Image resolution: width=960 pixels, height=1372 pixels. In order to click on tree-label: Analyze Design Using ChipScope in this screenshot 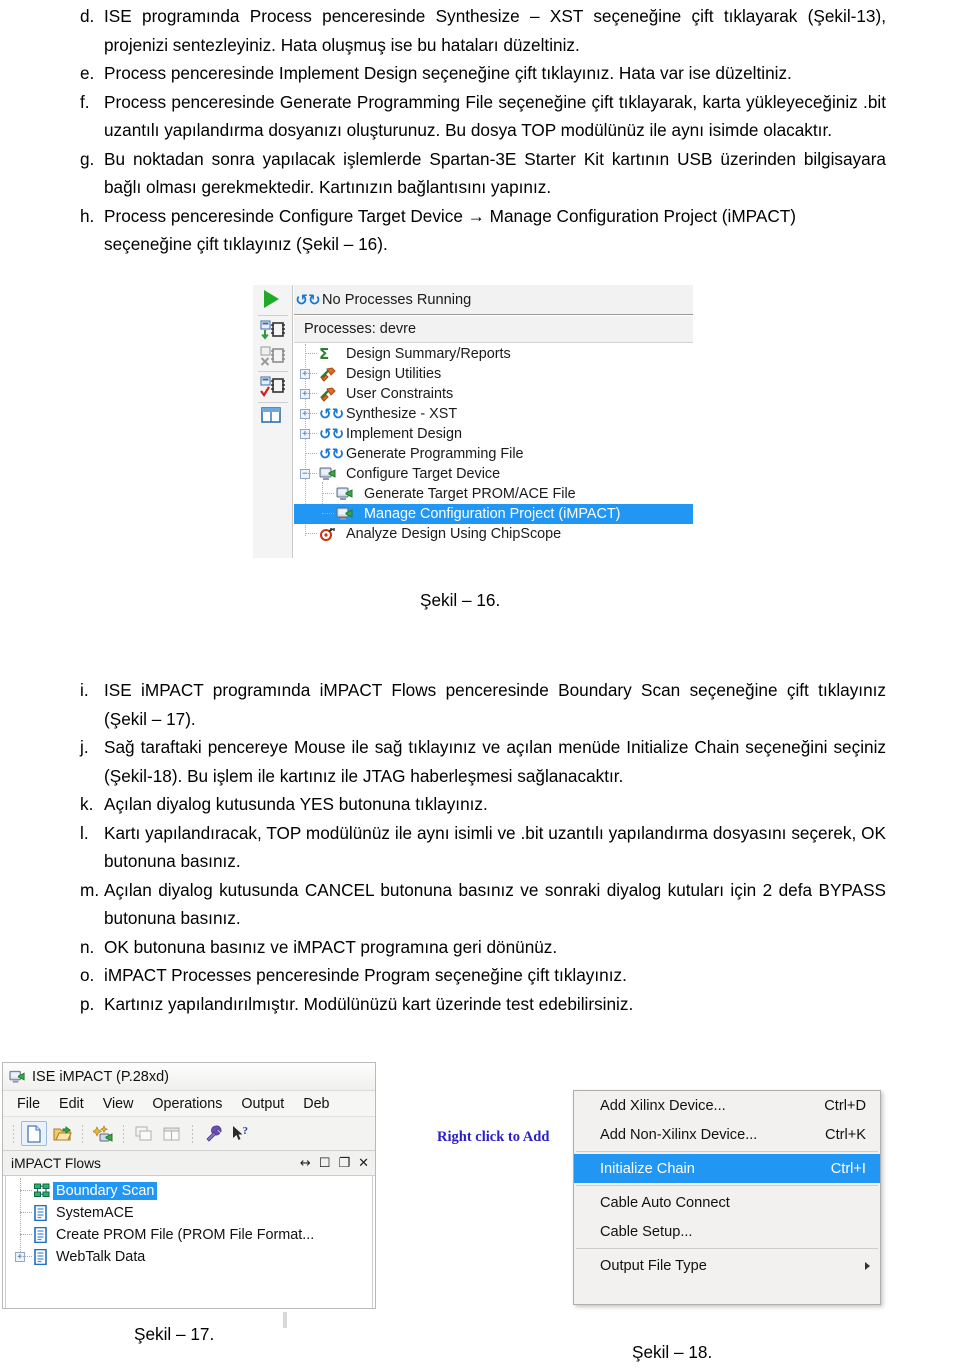, I will do `click(454, 534)`.